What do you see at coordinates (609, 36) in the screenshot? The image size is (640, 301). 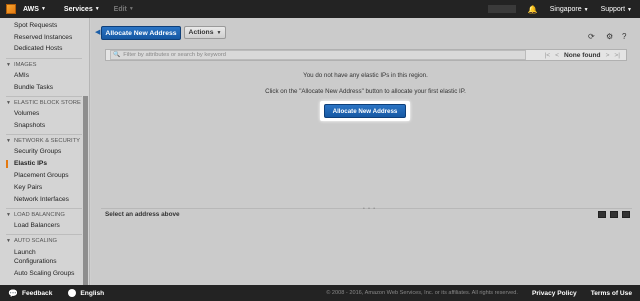 I see `gear-icon: ⚙` at bounding box center [609, 36].